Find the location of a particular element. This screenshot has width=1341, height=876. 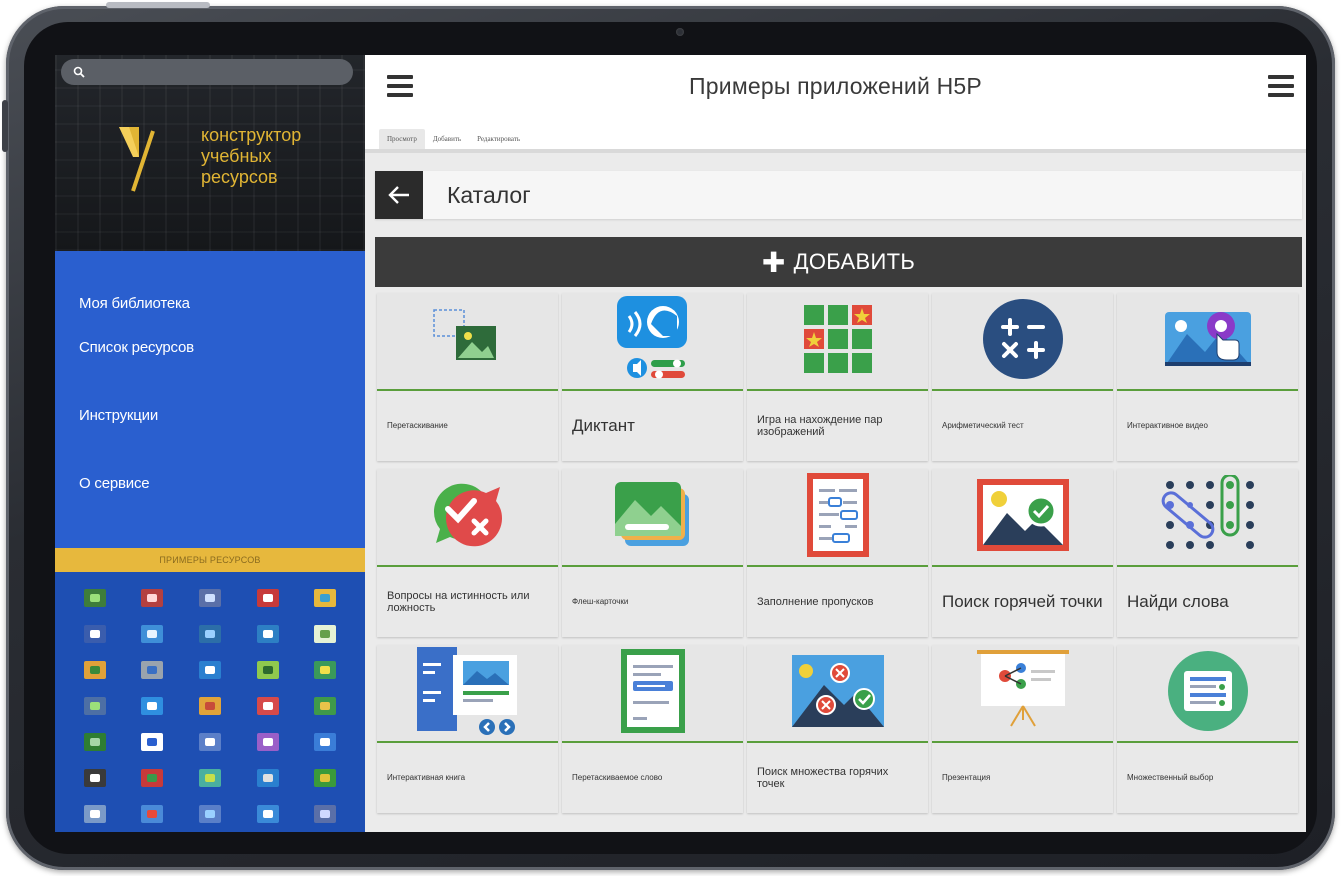

arithmetic-icon is located at coordinates (1023, 341).